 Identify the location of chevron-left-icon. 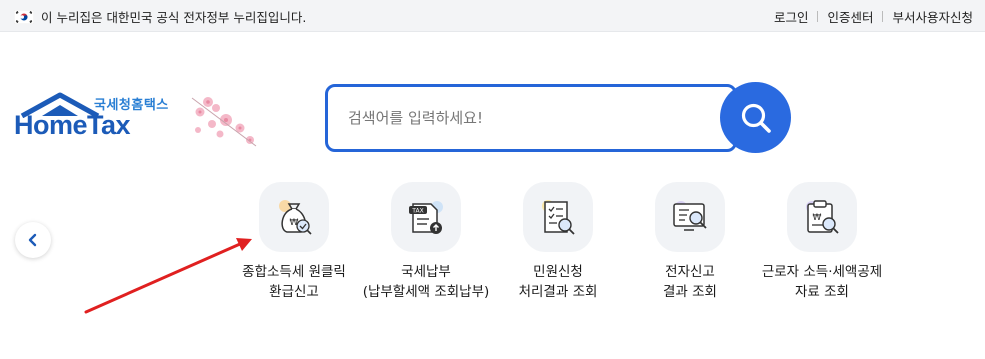
(32, 240).